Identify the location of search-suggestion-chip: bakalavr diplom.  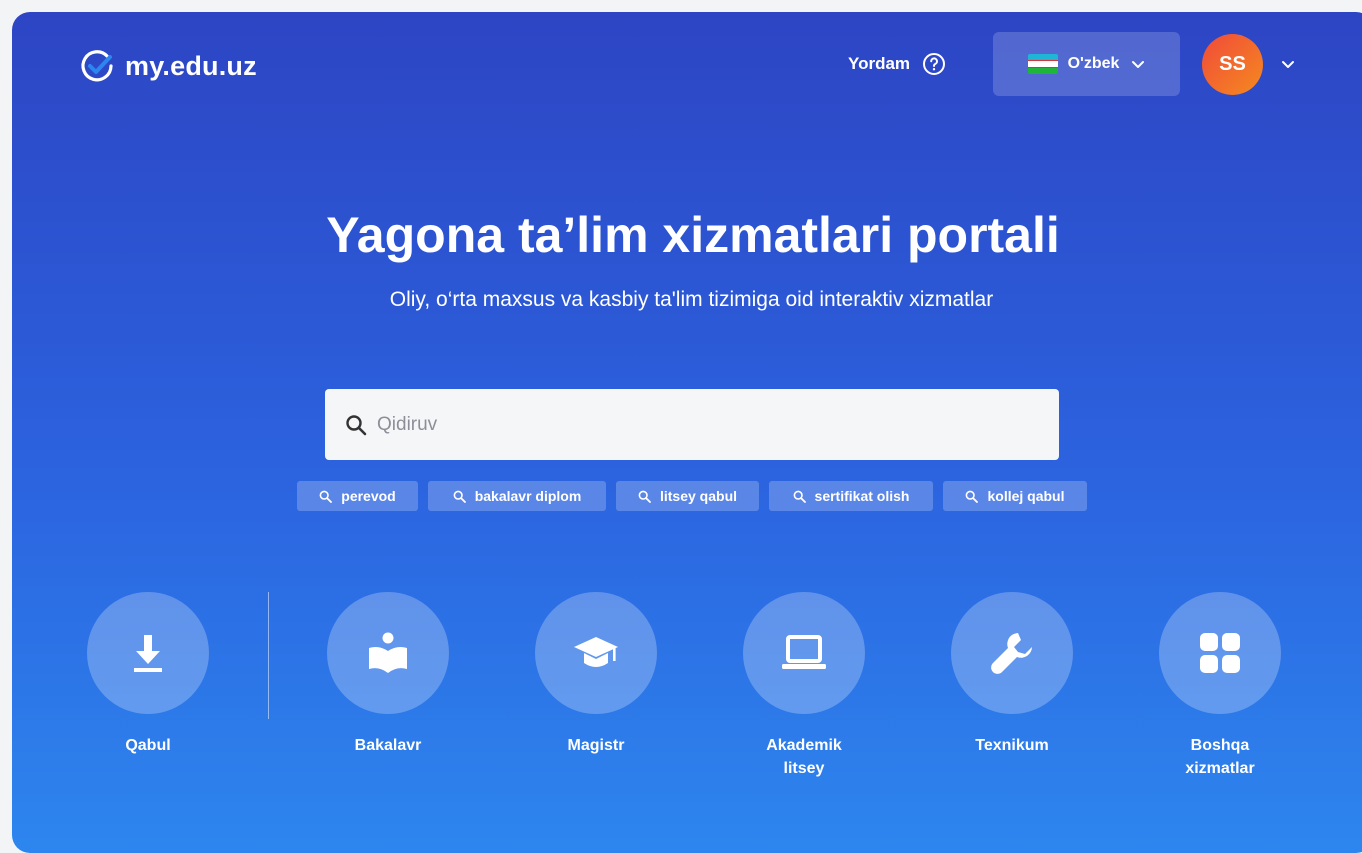
(517, 496).